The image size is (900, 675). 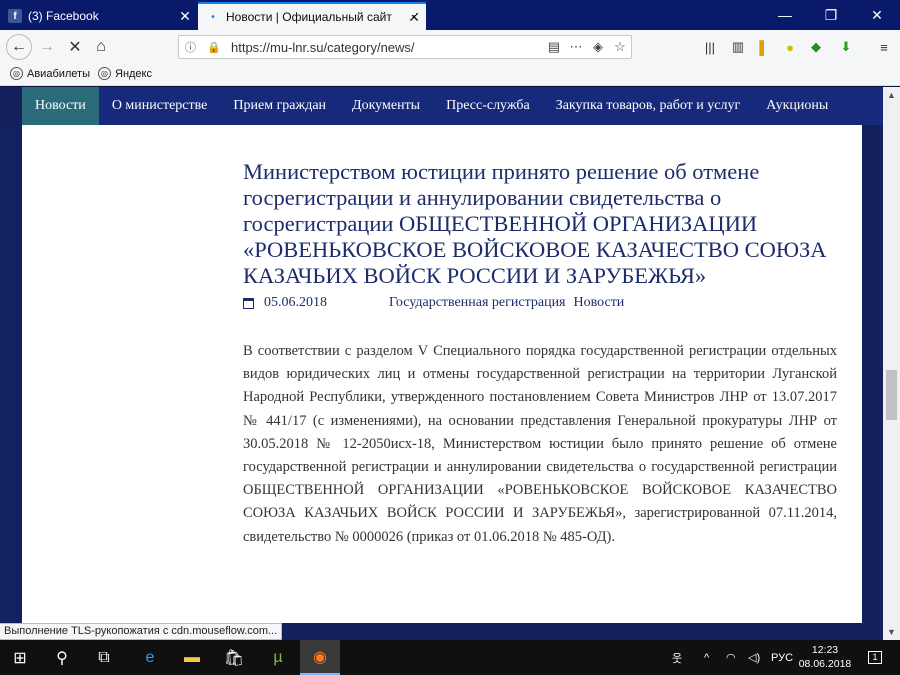 What do you see at coordinates (477, 303) in the screenshot?
I see `category-link-registration: Государственная регистрация` at bounding box center [477, 303].